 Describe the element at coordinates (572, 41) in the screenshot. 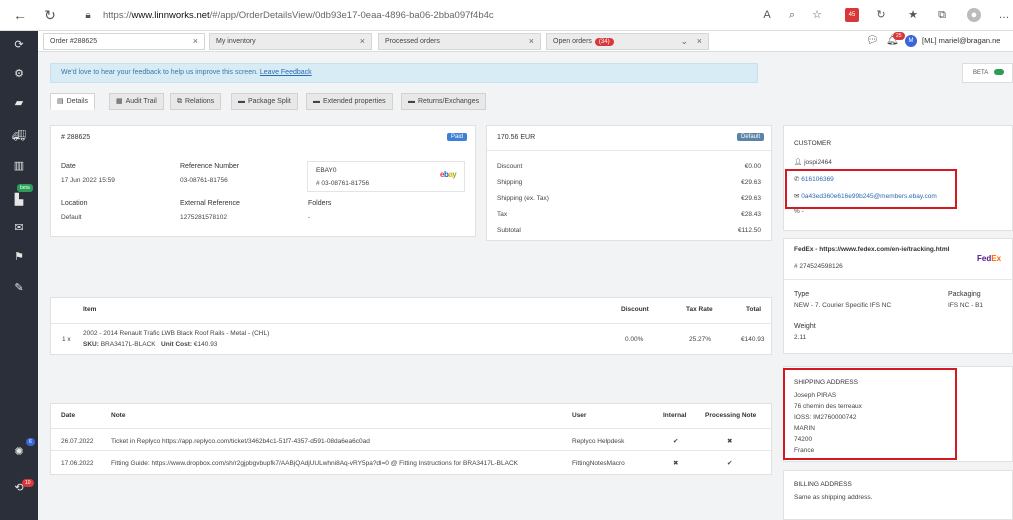

I see `tab-open-label: Open orders` at that location.